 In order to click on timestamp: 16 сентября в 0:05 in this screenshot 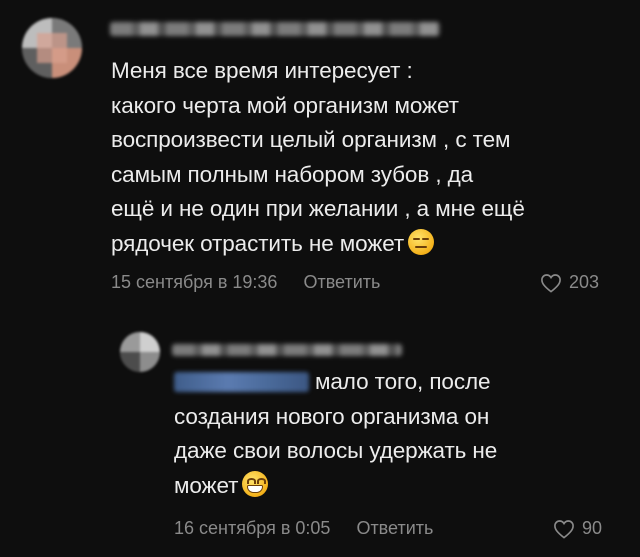, I will do `click(252, 528)`.